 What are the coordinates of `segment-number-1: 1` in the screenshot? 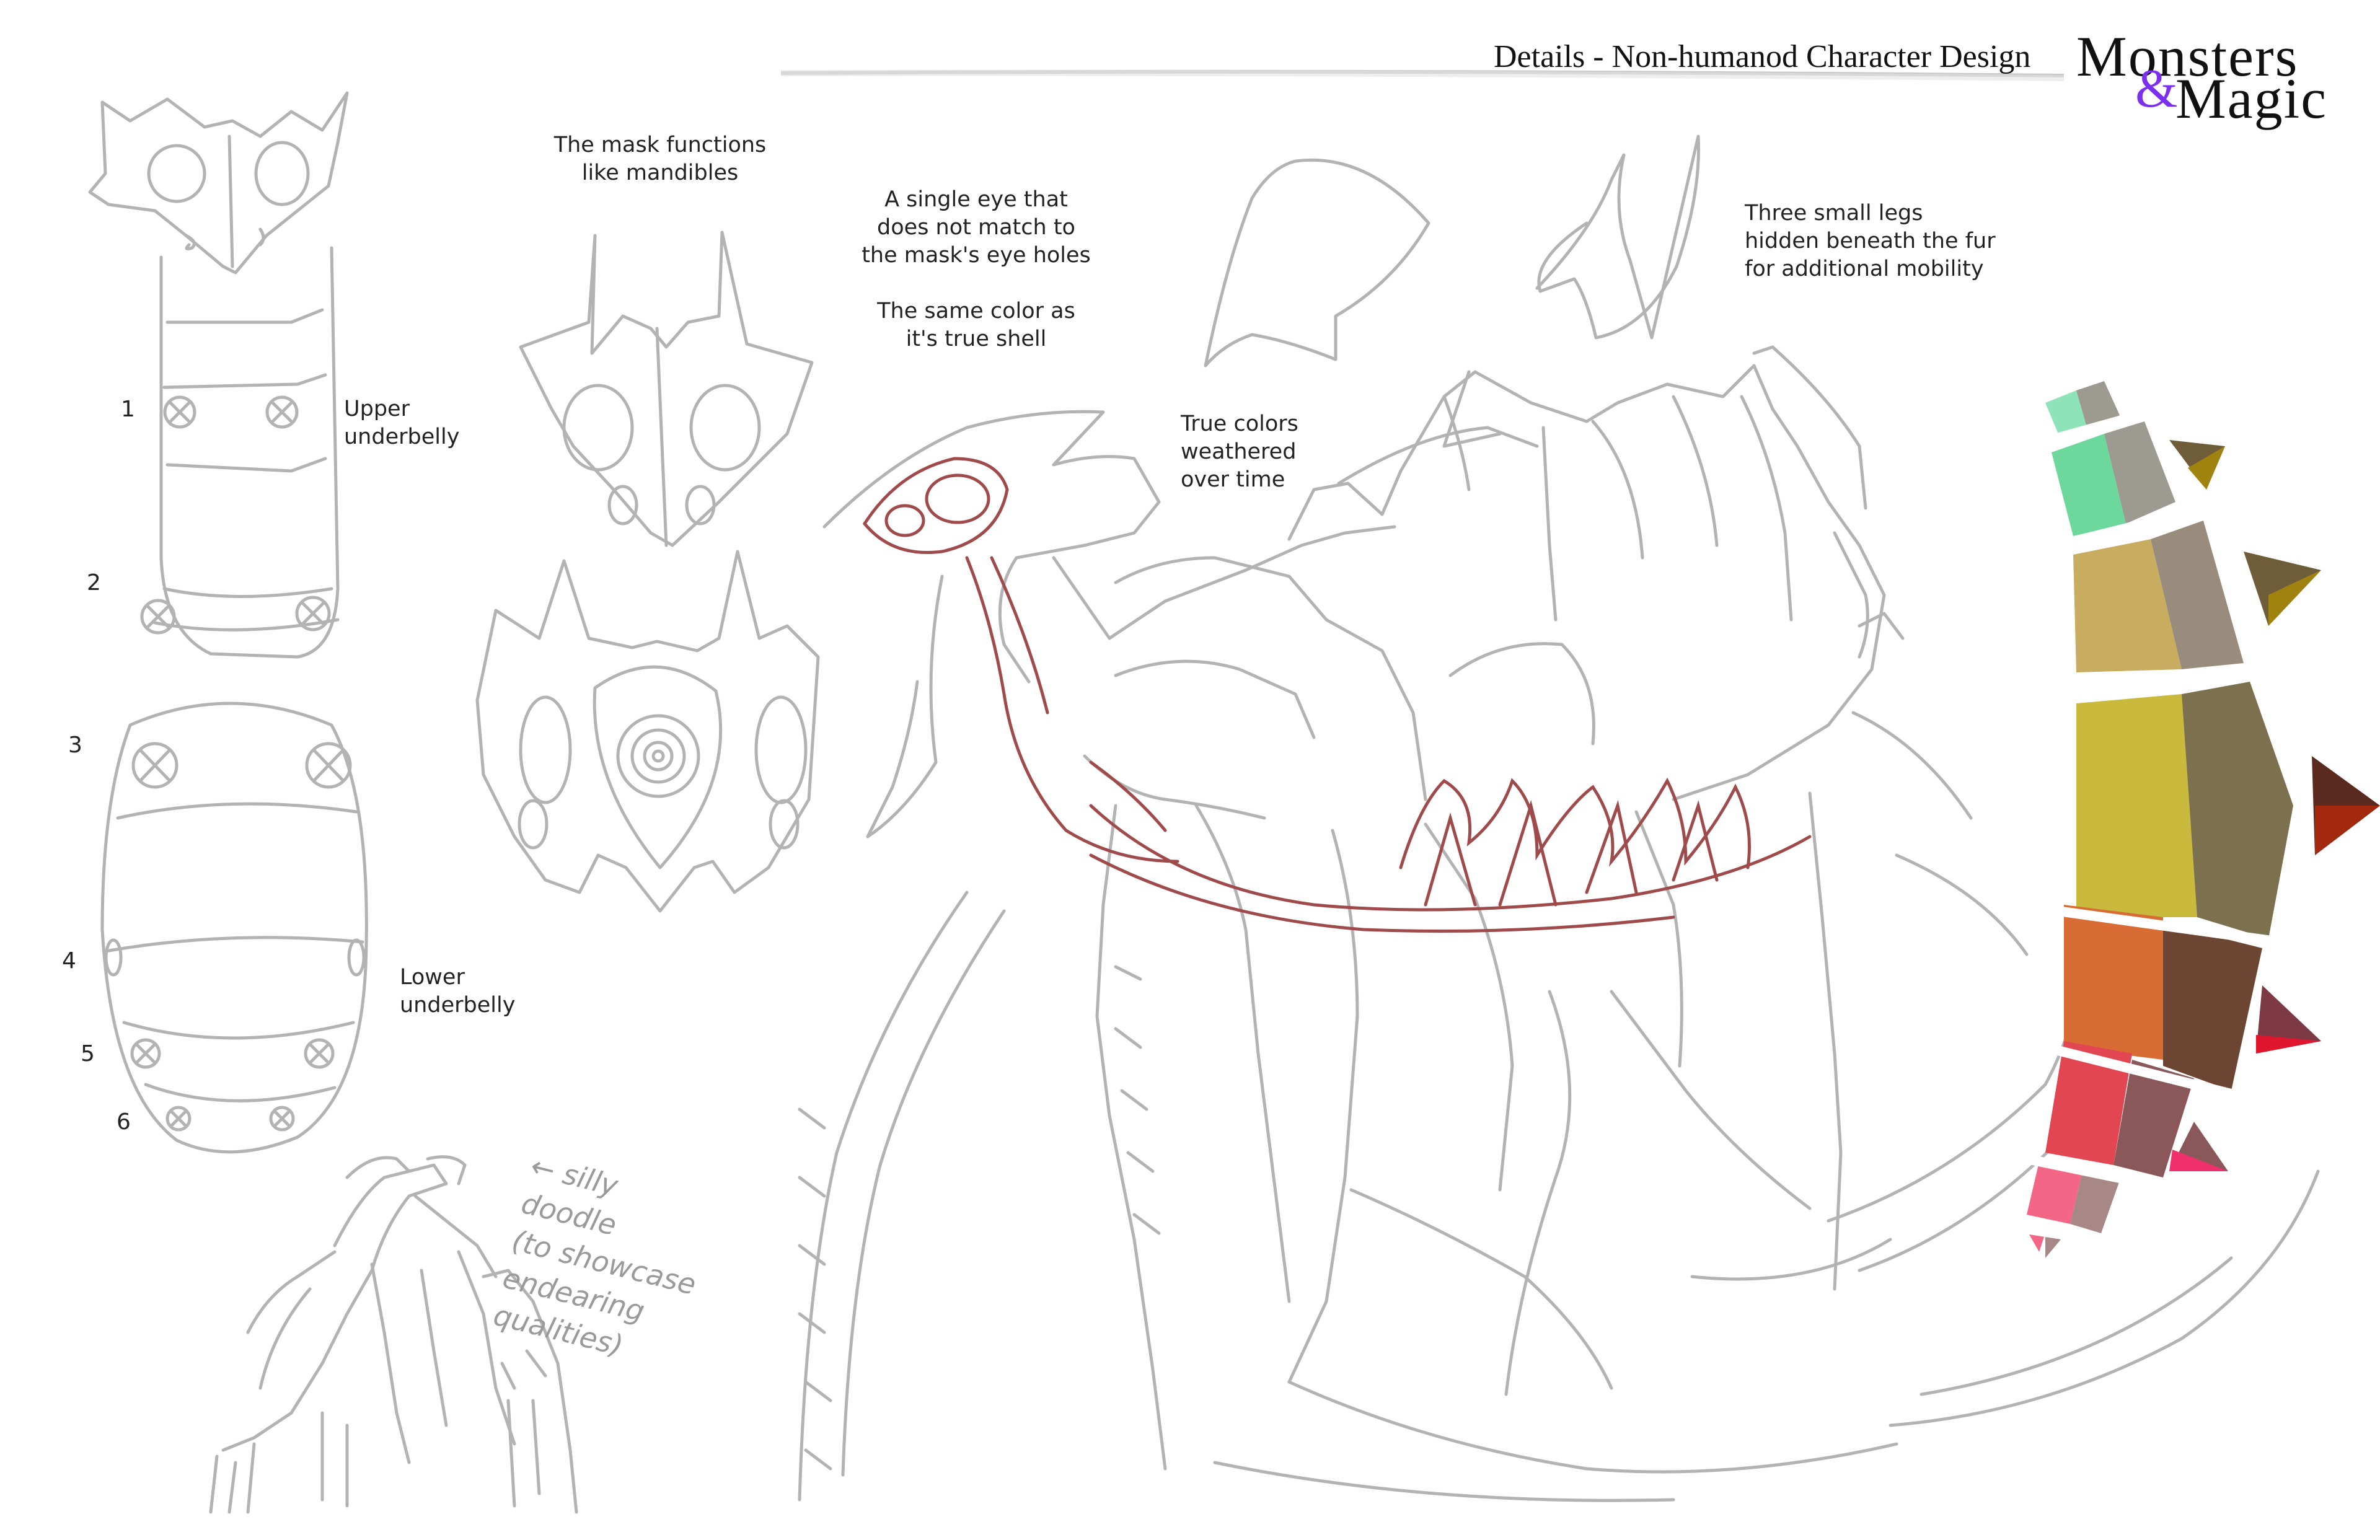 It's located at (128, 409).